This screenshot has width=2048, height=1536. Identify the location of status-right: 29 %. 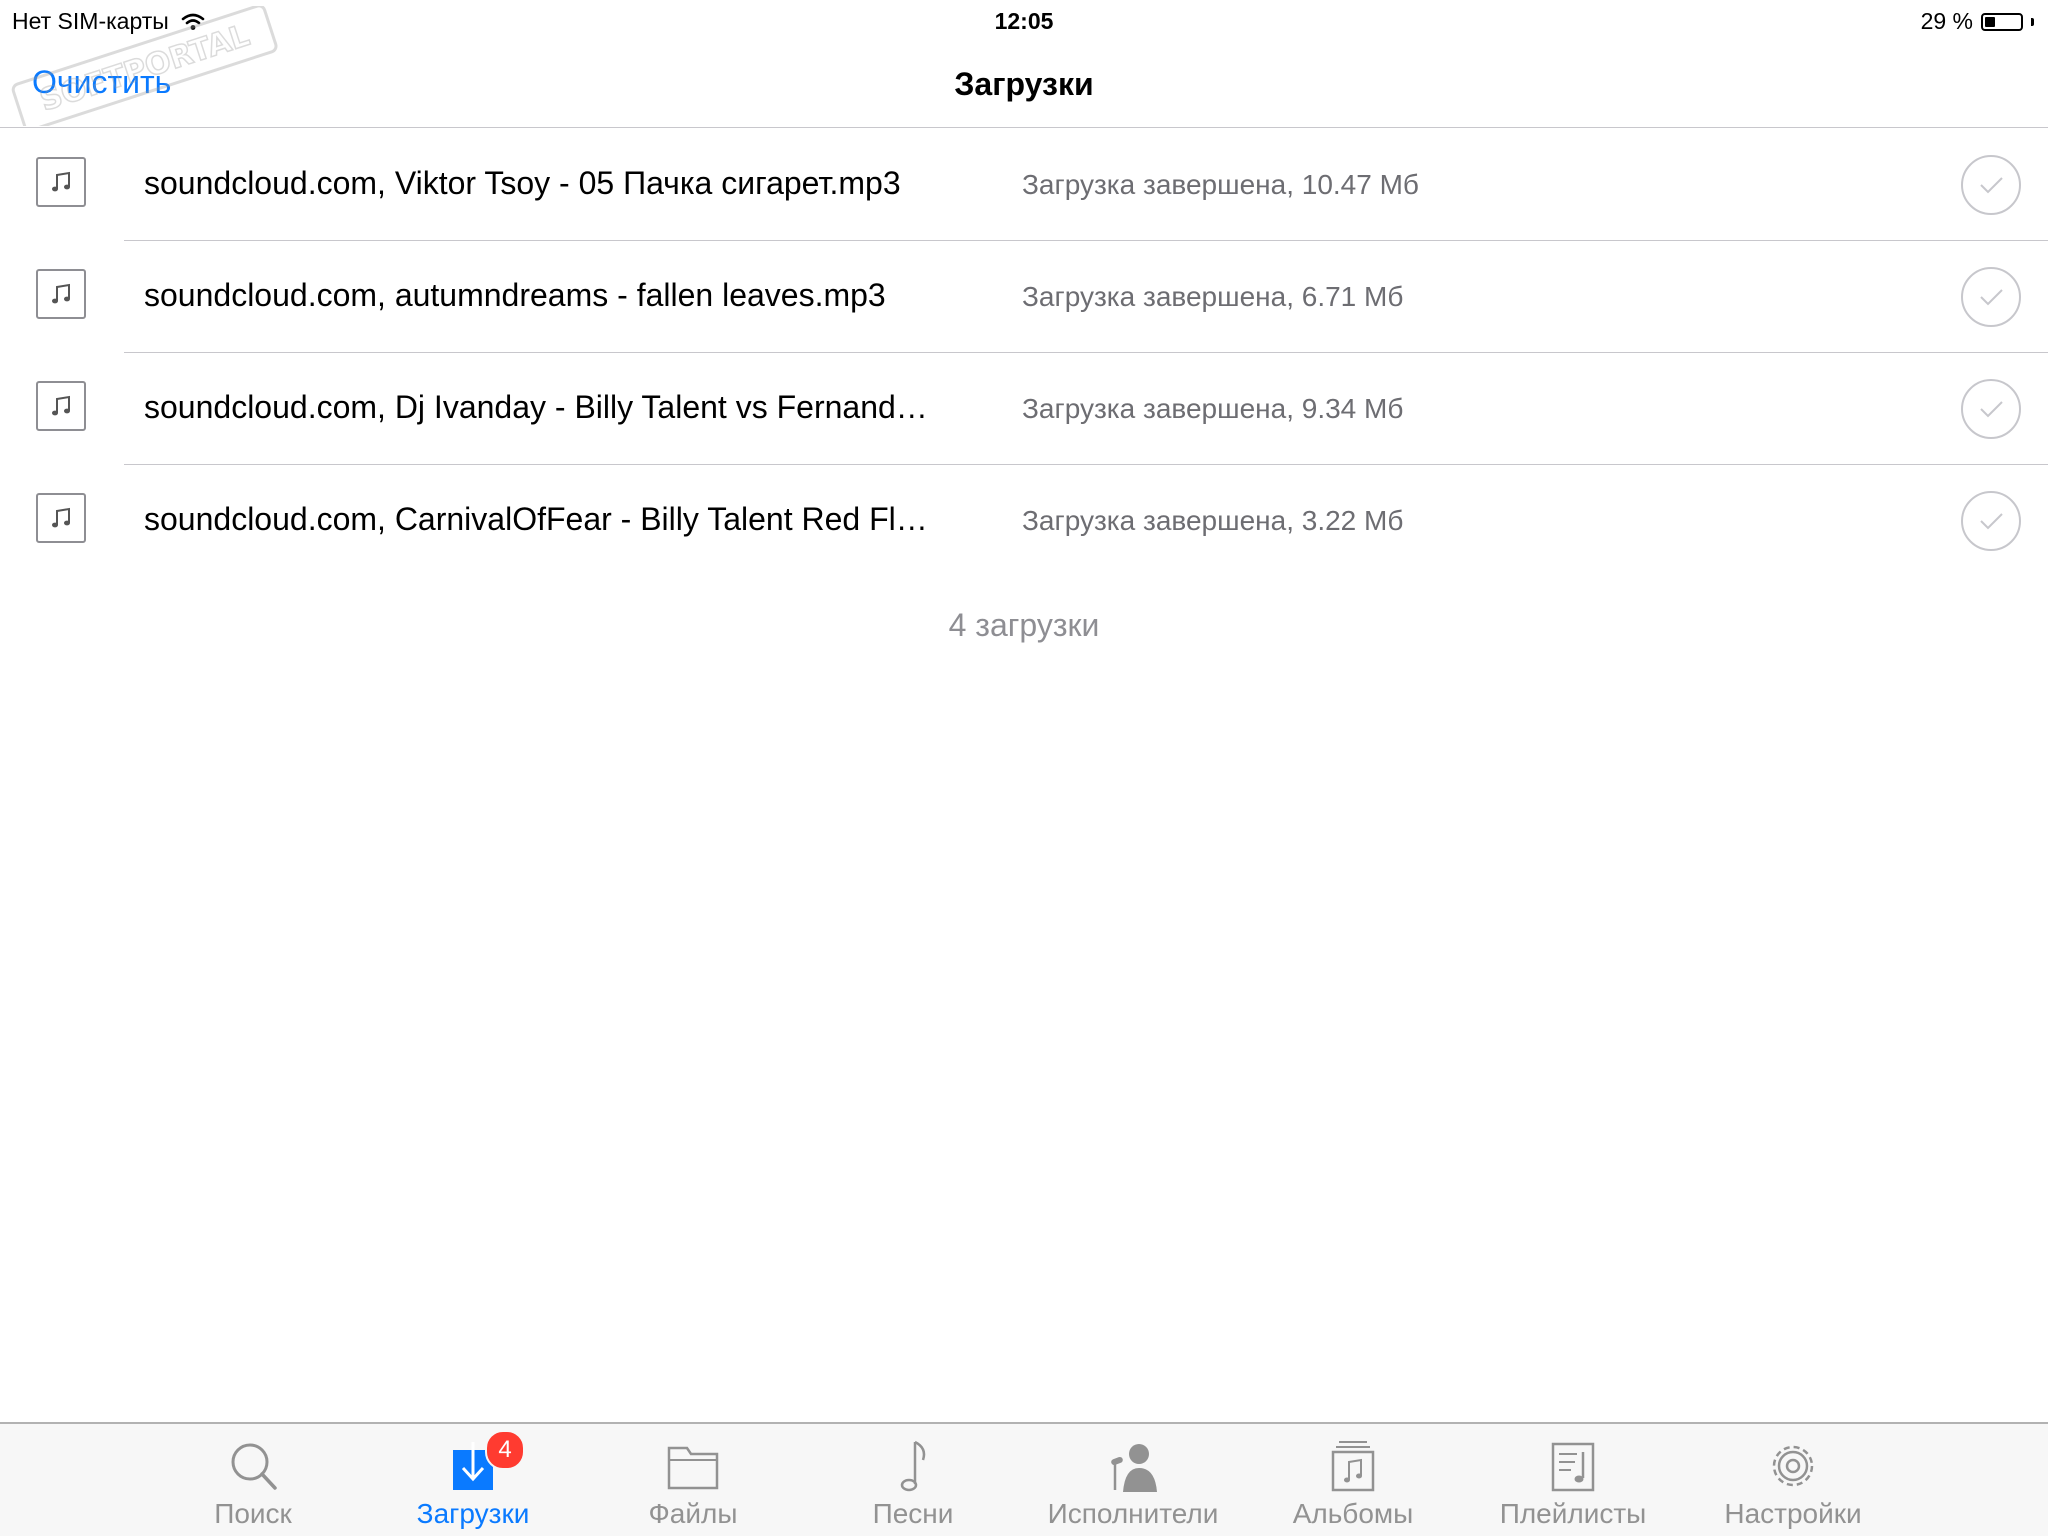
(1977, 21).